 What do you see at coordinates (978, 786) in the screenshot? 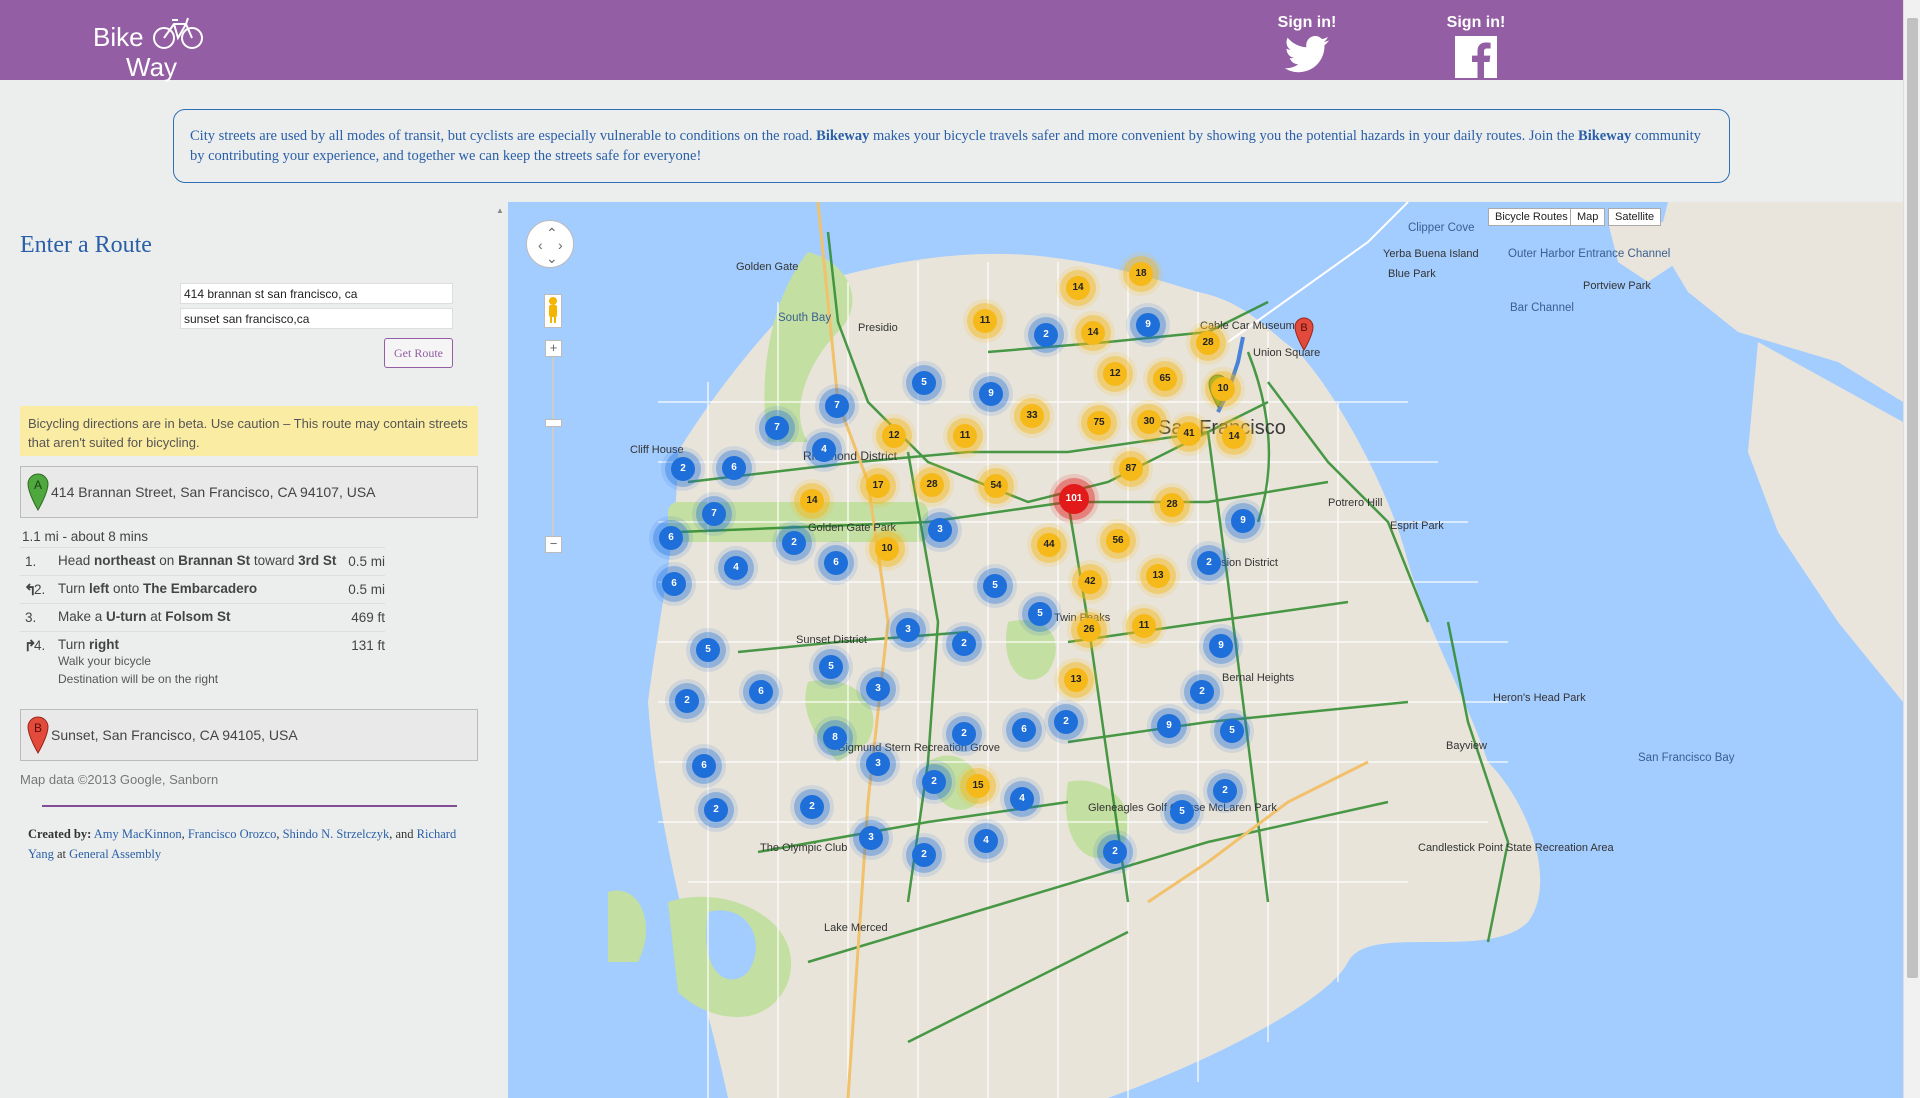
I see `hazard-cluster-marker: 15` at bounding box center [978, 786].